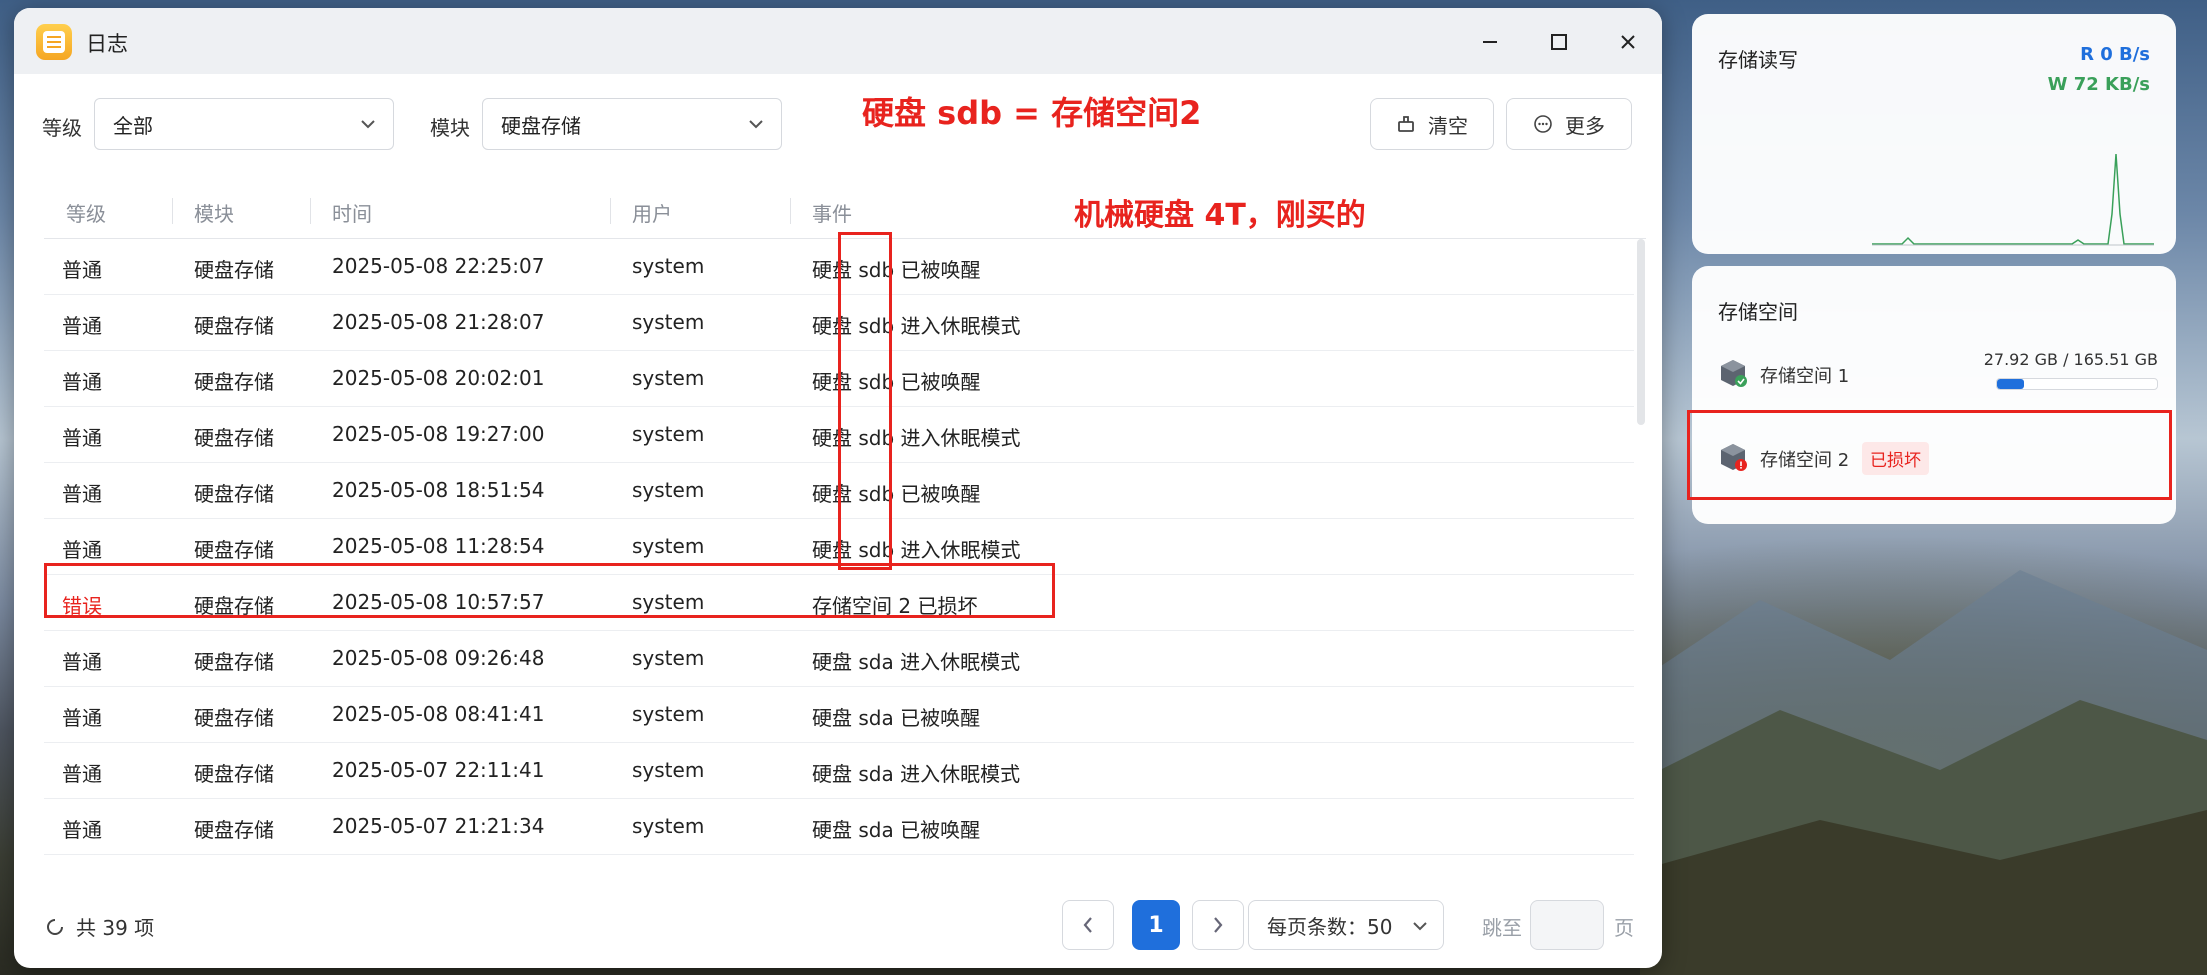 This screenshot has height=975, width=2207. I want to click on title-bar: 日志, so click(838, 41).